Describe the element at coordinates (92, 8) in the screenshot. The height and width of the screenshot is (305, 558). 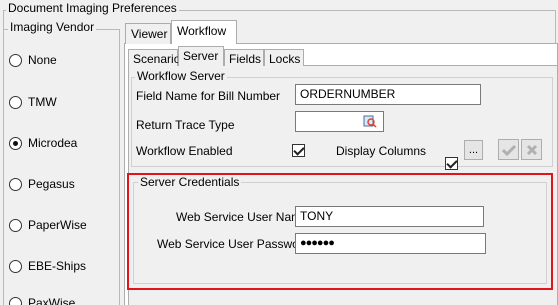
I see `window-title: Document Imaging Preferences` at that location.